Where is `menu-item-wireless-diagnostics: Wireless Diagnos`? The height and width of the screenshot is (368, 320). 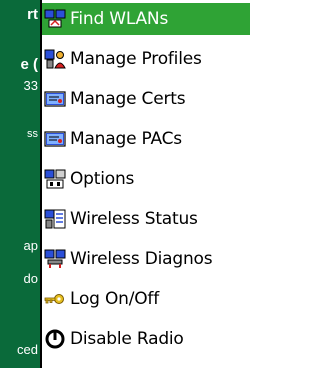 menu-item-wireless-diagnostics: Wireless Diagnos is located at coordinates (146, 259).